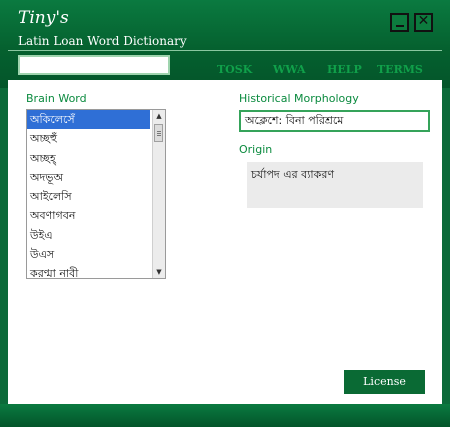  I want to click on footer-bar, so click(225, 415).